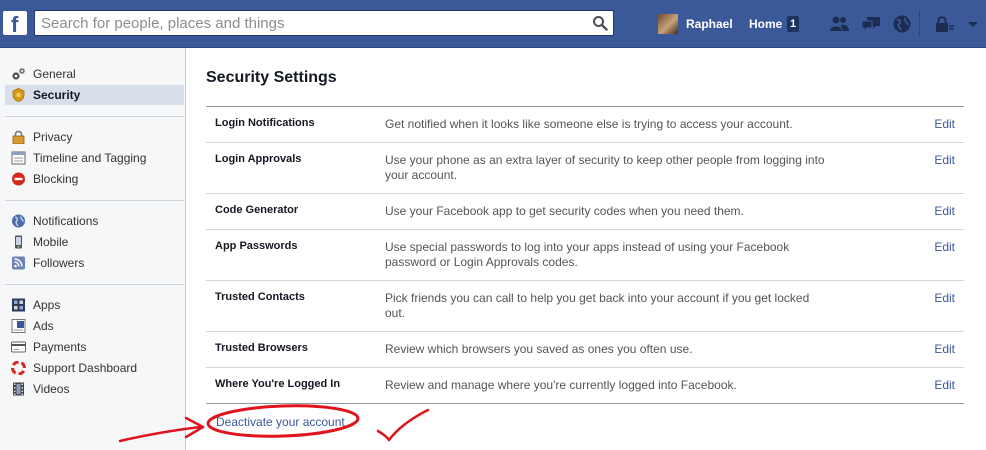 The width and height of the screenshot is (986, 450). I want to click on gears-icon, so click(18, 74).